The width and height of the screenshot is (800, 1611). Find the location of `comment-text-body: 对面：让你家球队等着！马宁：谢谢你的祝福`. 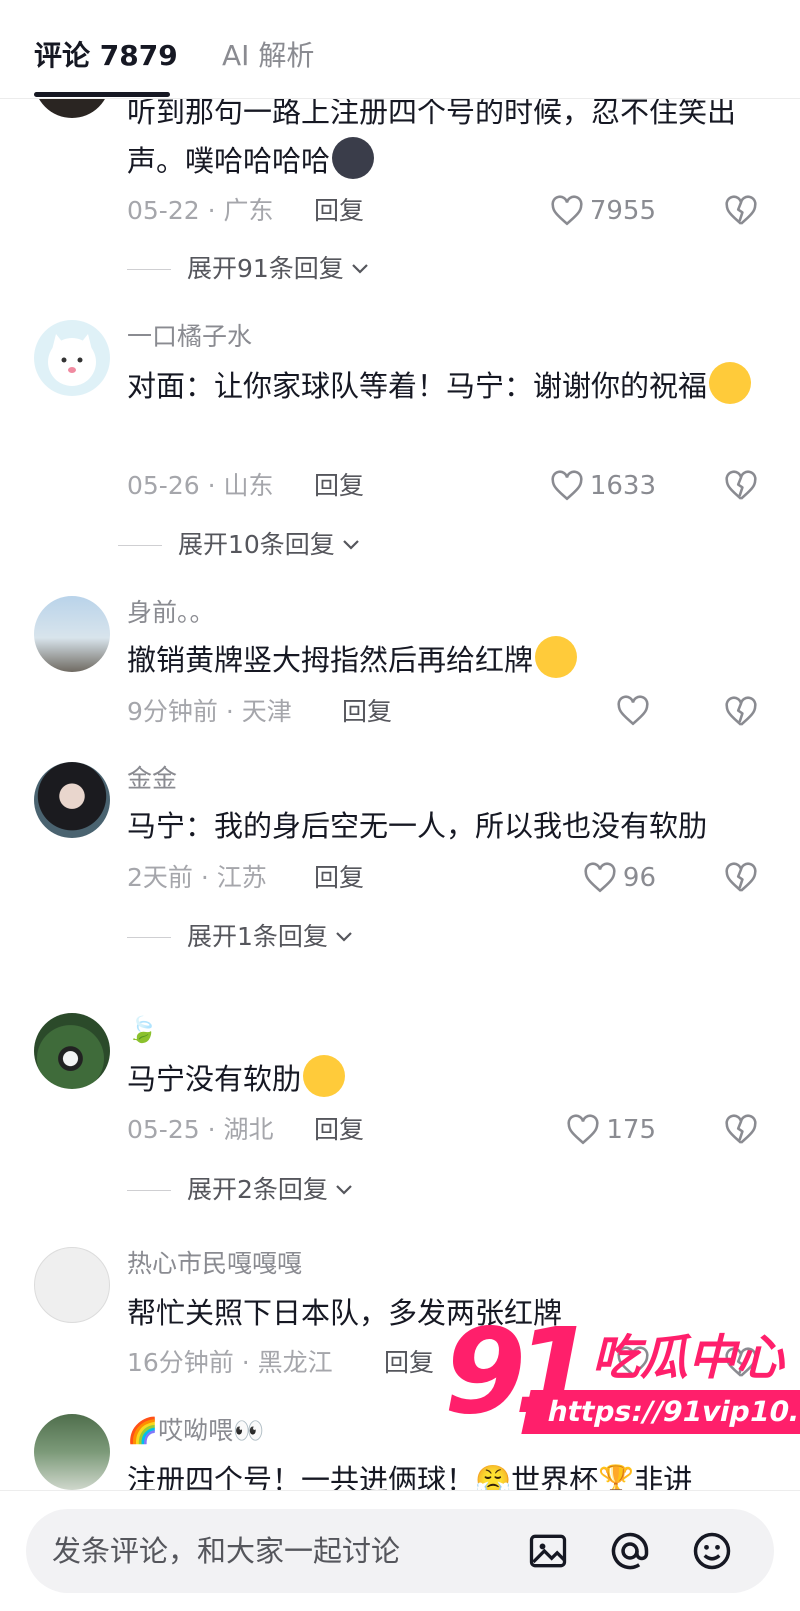

comment-text-body: 对面：让你家球队等着！马宁：谢谢你的祝福 is located at coordinates (417, 386).